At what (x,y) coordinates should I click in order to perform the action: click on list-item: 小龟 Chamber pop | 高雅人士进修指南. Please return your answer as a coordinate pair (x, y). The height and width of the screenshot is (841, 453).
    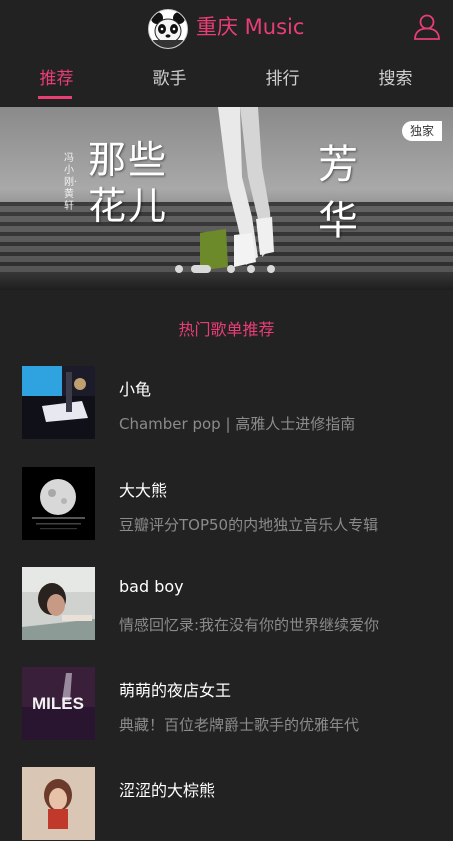
    Looking at the image, I should click on (226, 403).